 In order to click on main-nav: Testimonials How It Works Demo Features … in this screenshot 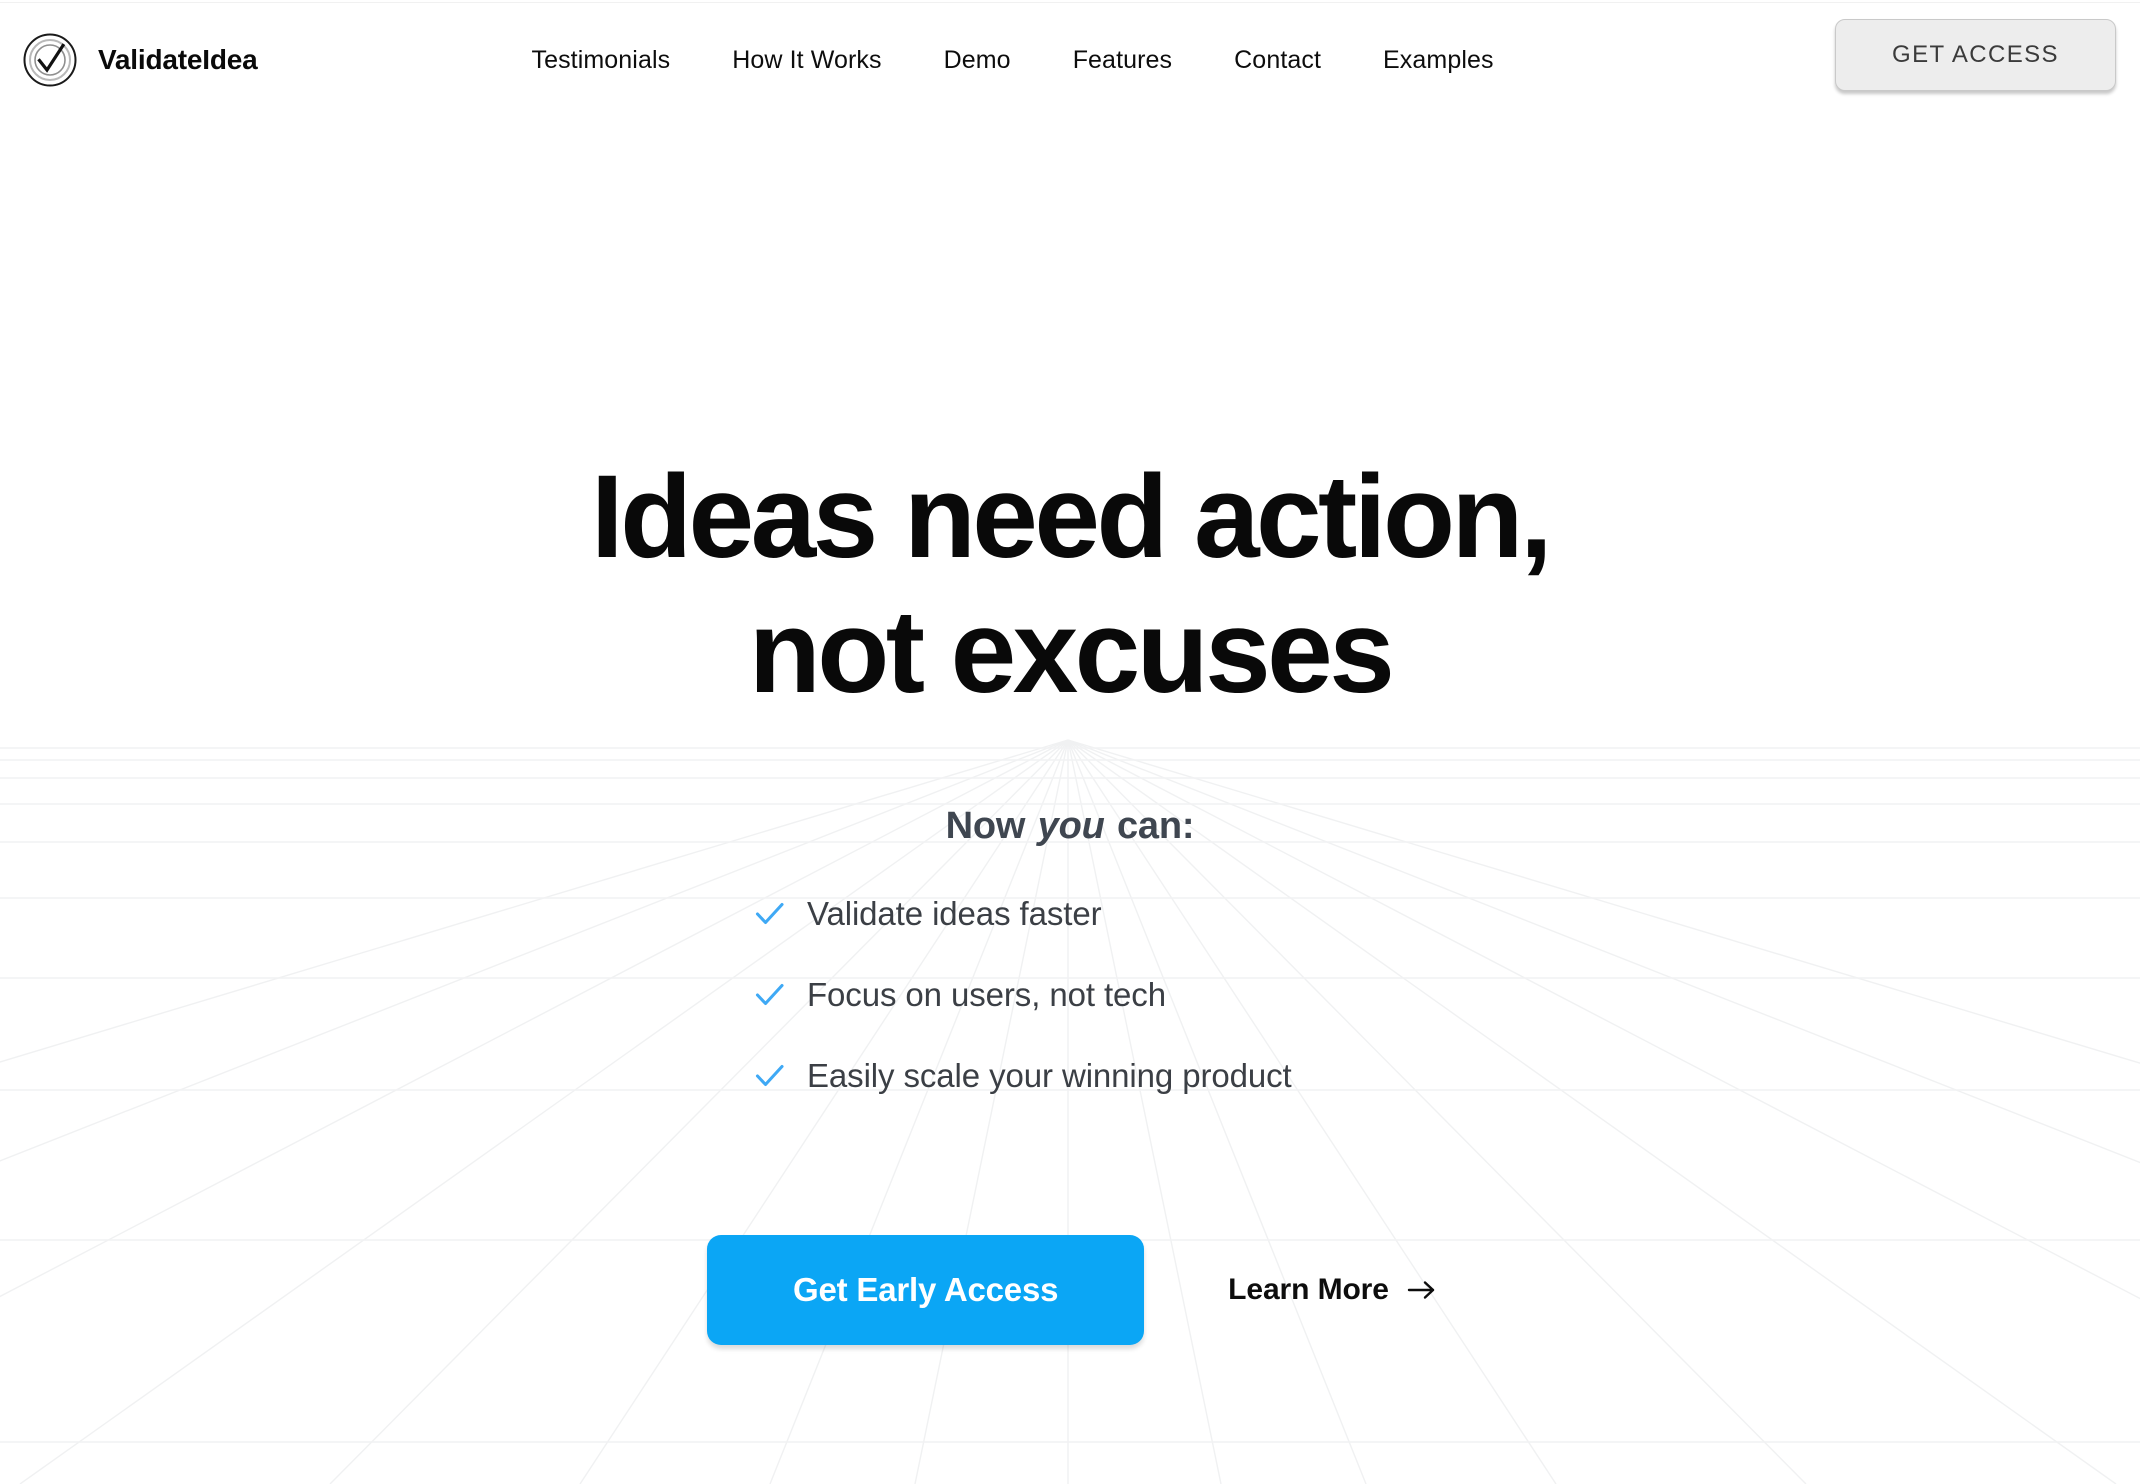, I will do `click(1012, 60)`.